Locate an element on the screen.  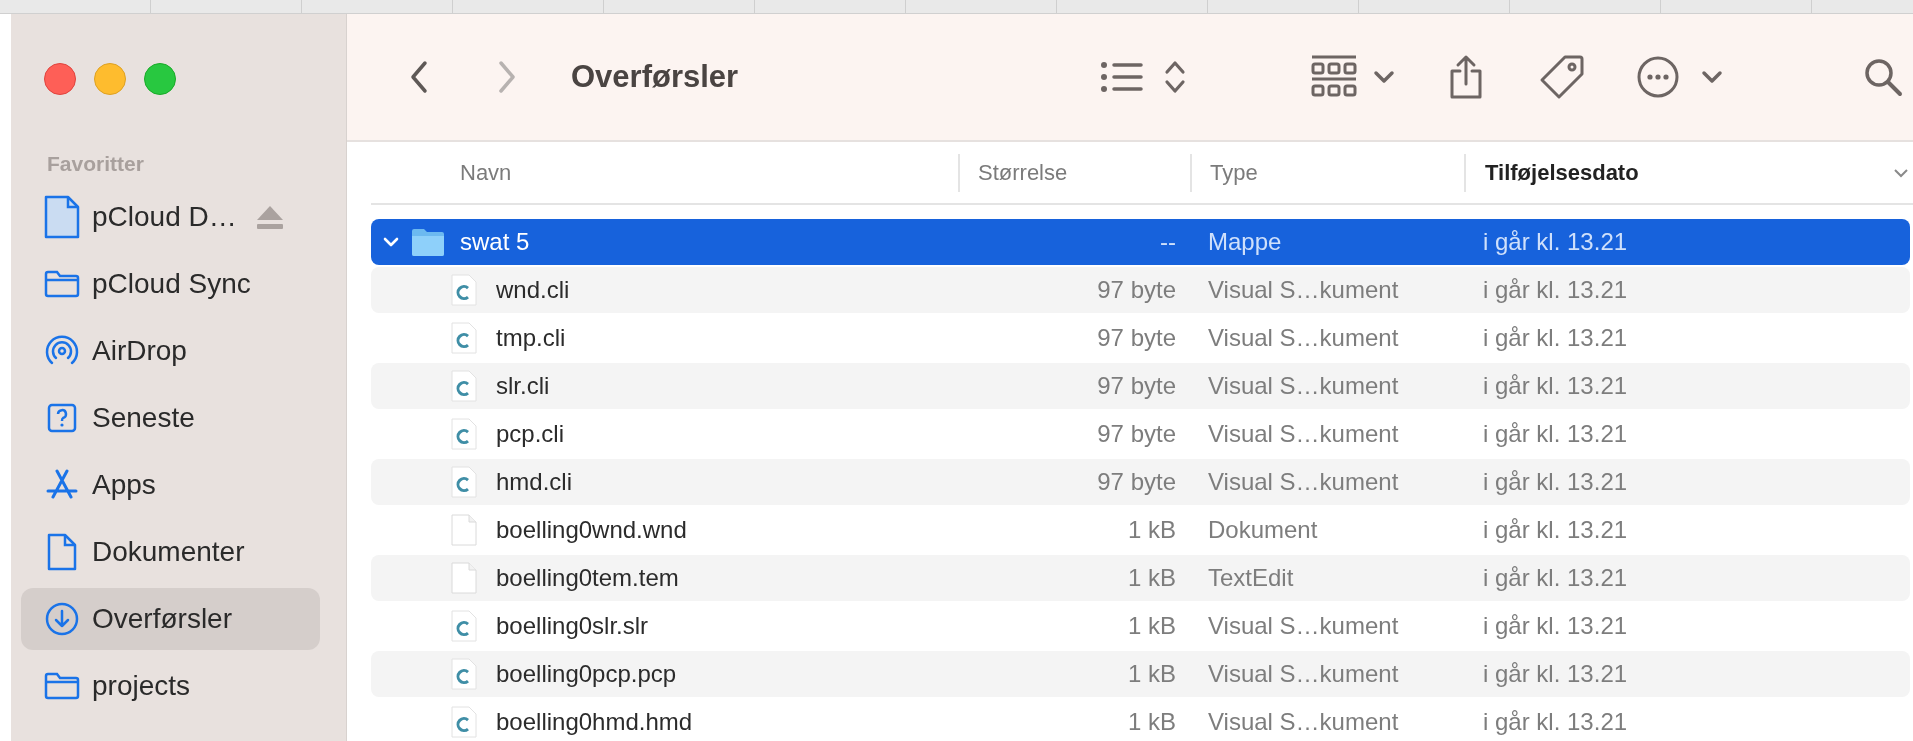
download-icon is located at coordinates (62, 619).